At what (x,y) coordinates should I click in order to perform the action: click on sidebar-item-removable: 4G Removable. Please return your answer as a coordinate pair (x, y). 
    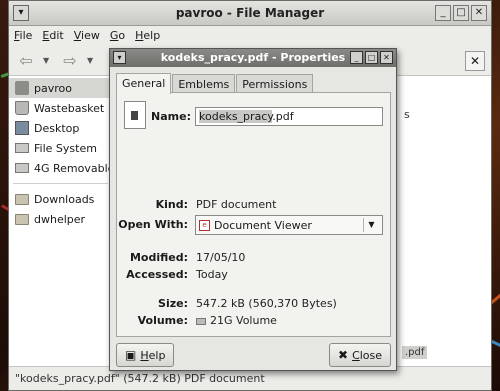
    Looking at the image, I should click on (60, 168).